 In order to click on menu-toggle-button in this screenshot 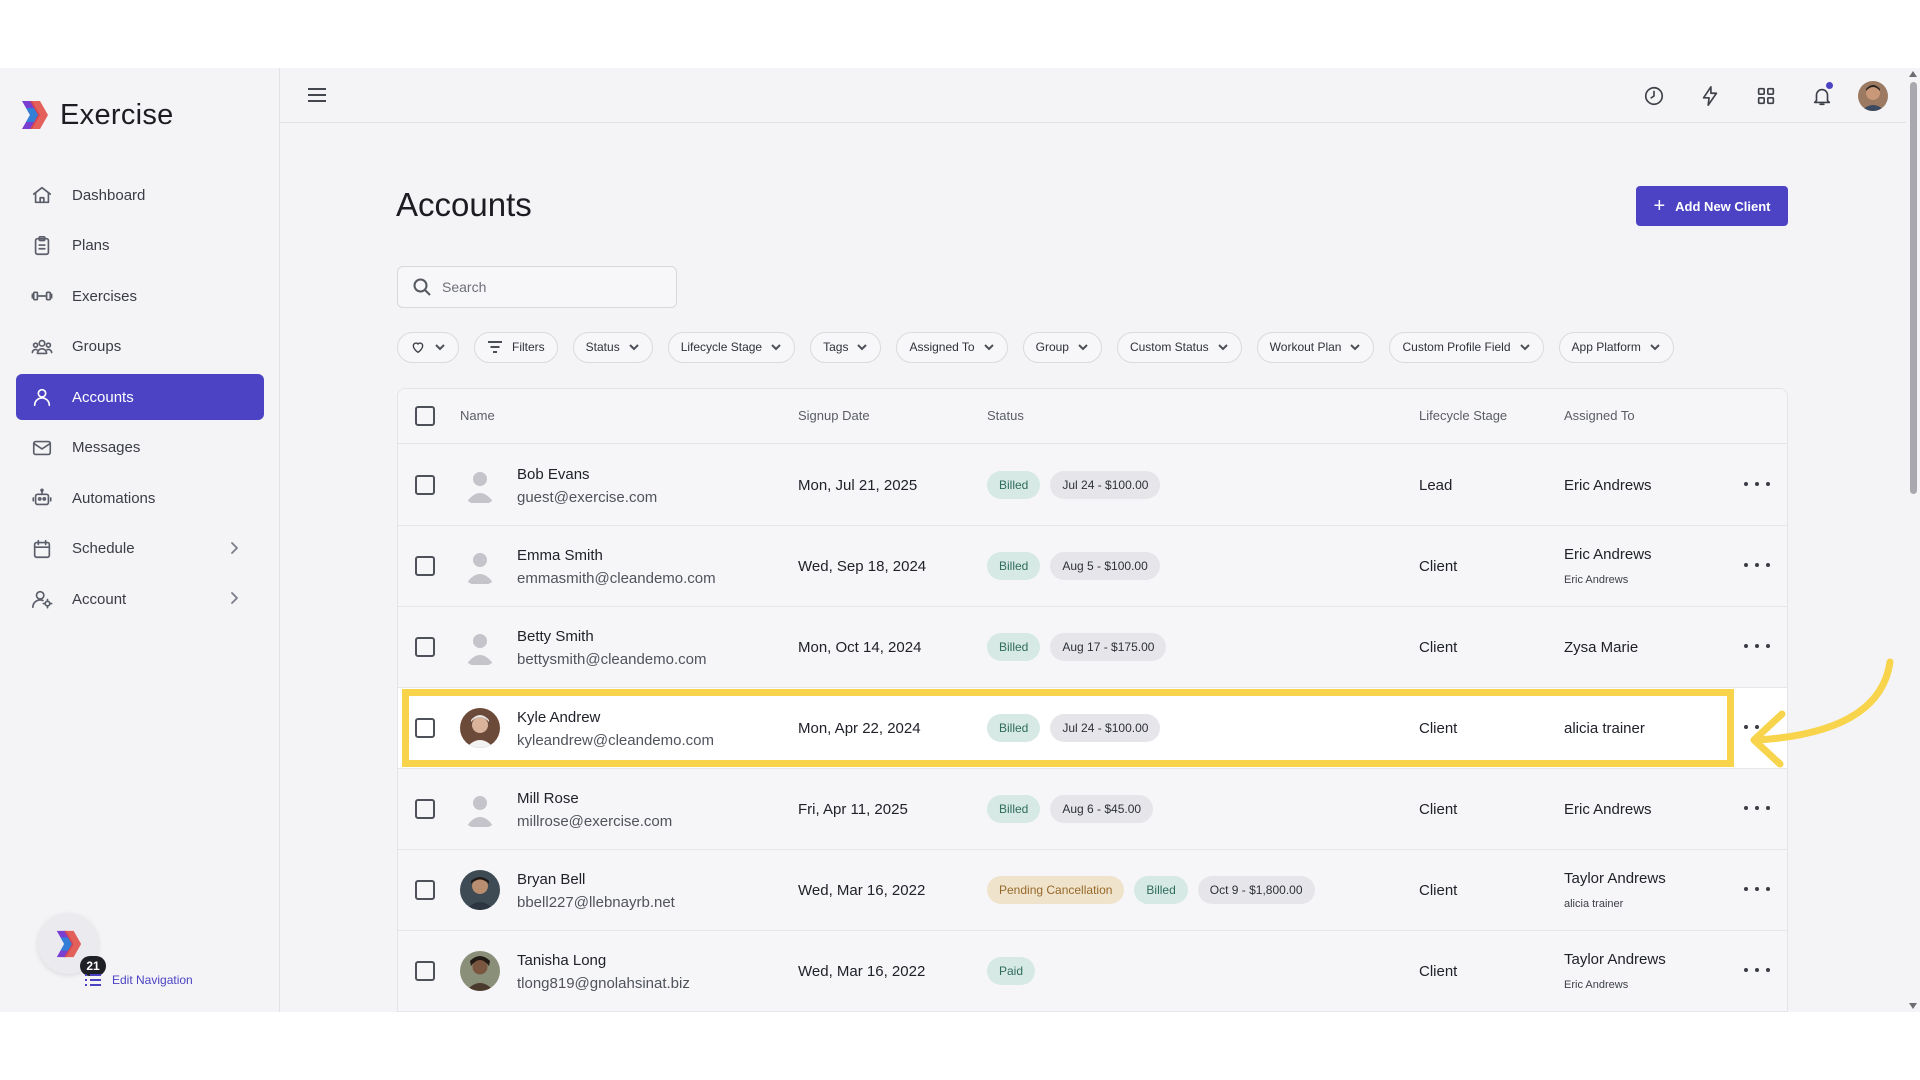, I will do `click(317, 95)`.